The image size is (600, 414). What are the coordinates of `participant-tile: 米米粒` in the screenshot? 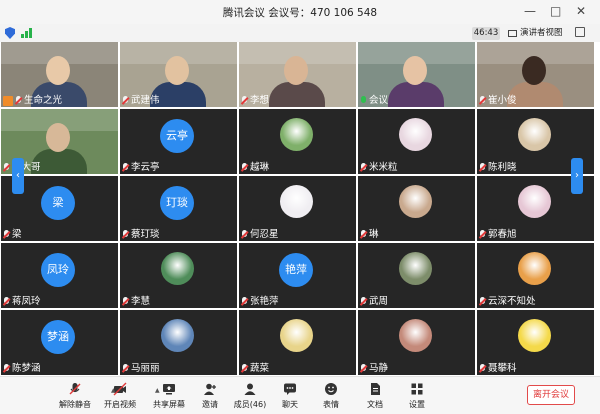 It's located at (416, 141).